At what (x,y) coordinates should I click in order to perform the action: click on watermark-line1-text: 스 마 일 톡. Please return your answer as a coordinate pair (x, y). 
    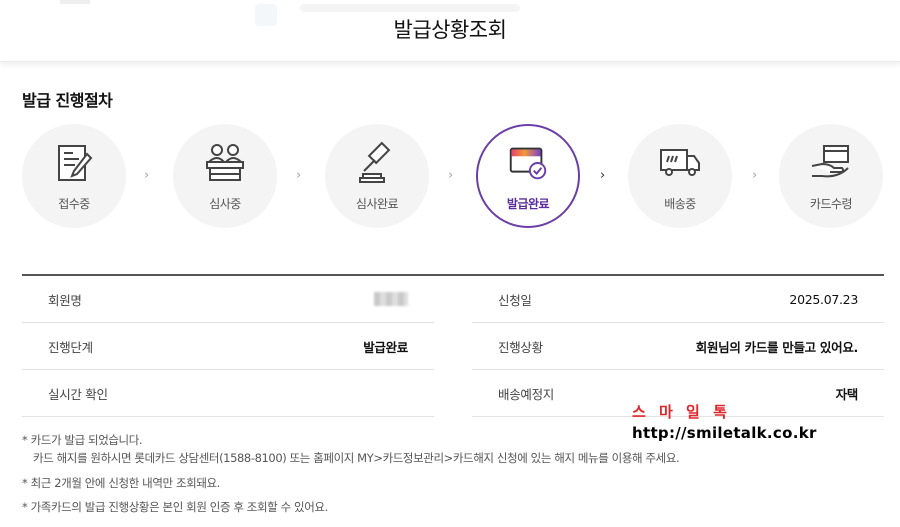
    Looking at the image, I should click on (681, 412).